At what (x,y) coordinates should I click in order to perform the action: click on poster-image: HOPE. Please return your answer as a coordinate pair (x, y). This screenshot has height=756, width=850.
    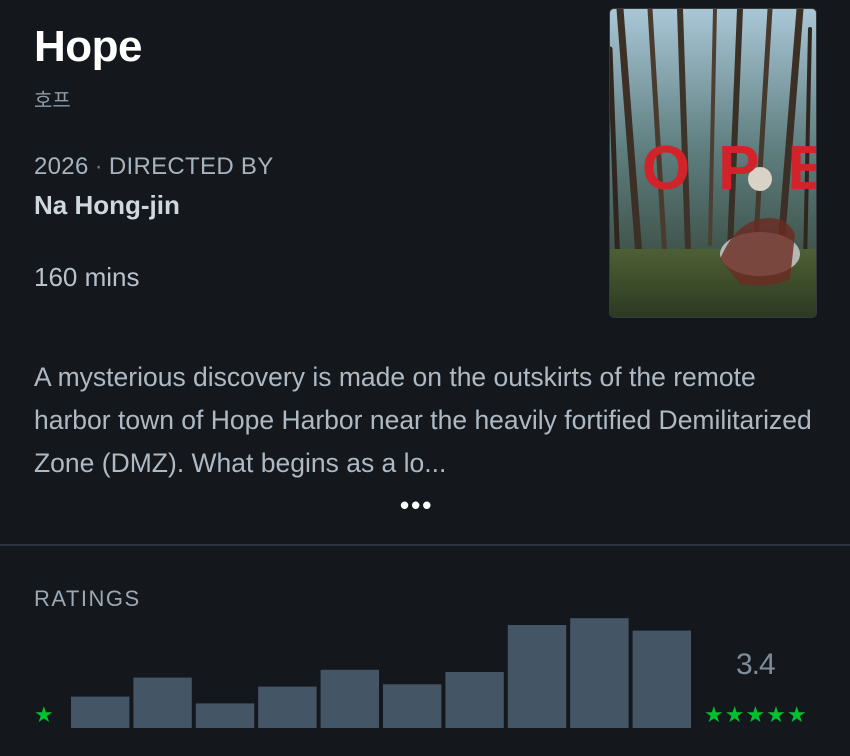
    Looking at the image, I should click on (713, 163).